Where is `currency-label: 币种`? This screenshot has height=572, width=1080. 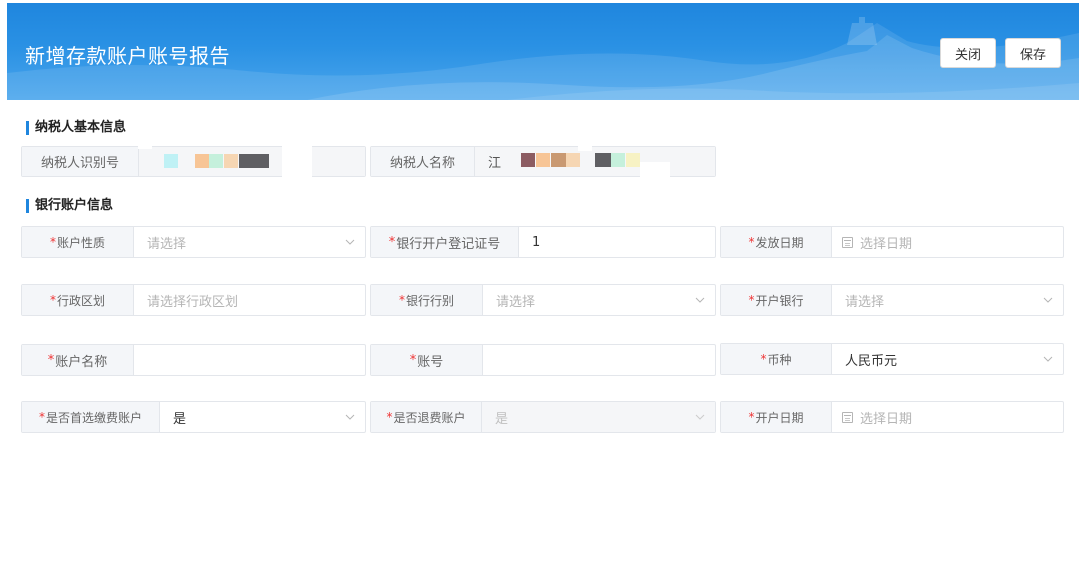
currency-label: 币种 is located at coordinates (779, 359).